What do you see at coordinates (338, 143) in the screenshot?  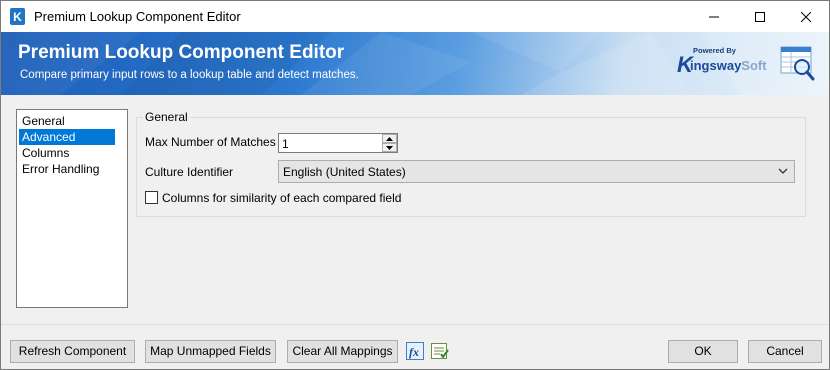 I see `max-matches-stepper: 1` at bounding box center [338, 143].